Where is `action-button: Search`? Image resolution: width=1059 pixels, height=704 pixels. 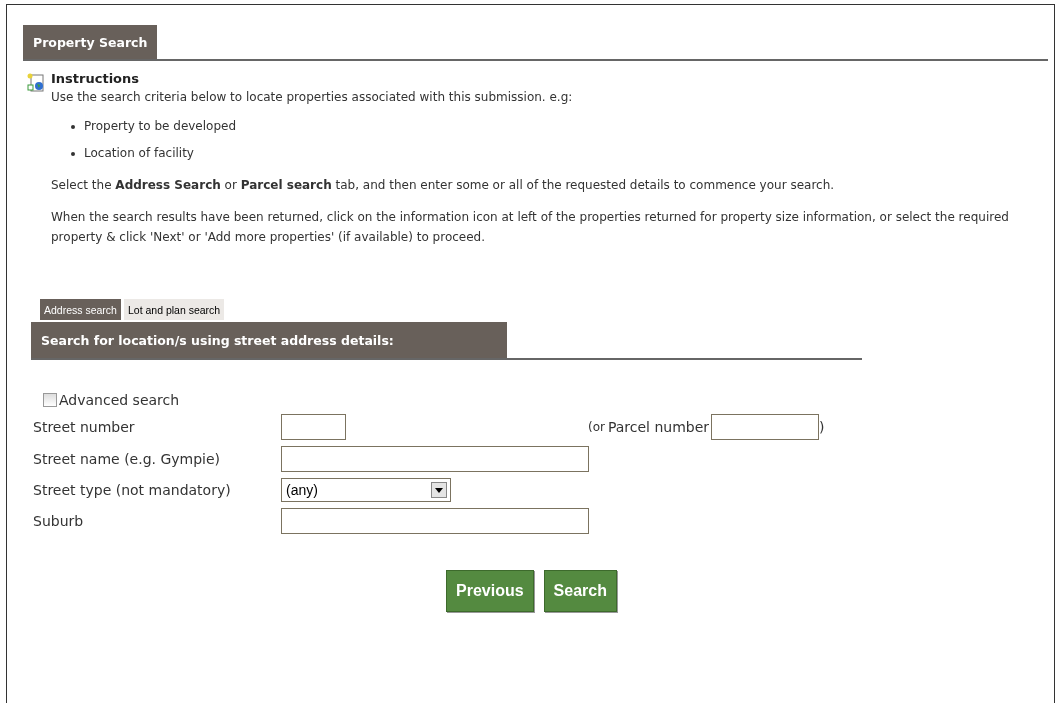 action-button: Search is located at coordinates (580, 591).